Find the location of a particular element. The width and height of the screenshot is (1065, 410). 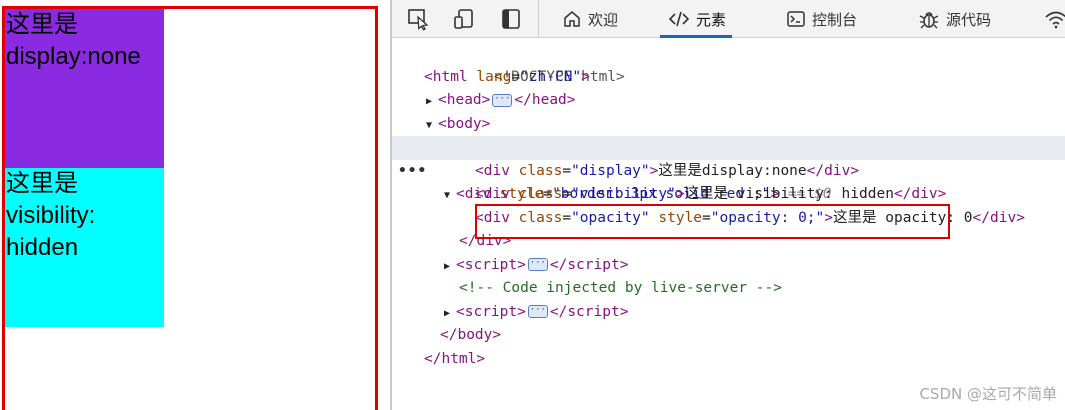

script2-tag-name: script is located at coordinates (491, 311).